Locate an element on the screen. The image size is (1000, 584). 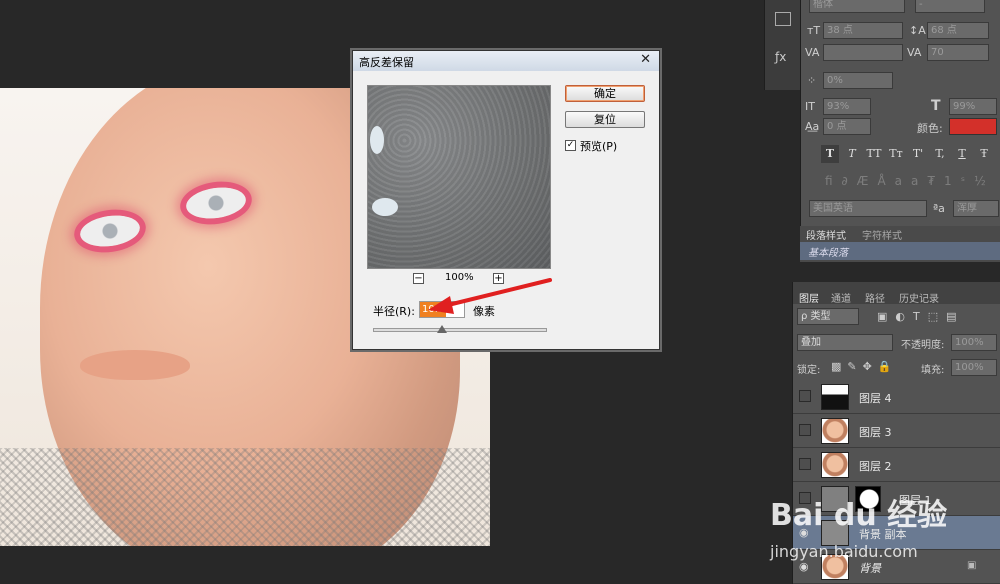
tab-paths: 路径 is located at coordinates (875, 297).